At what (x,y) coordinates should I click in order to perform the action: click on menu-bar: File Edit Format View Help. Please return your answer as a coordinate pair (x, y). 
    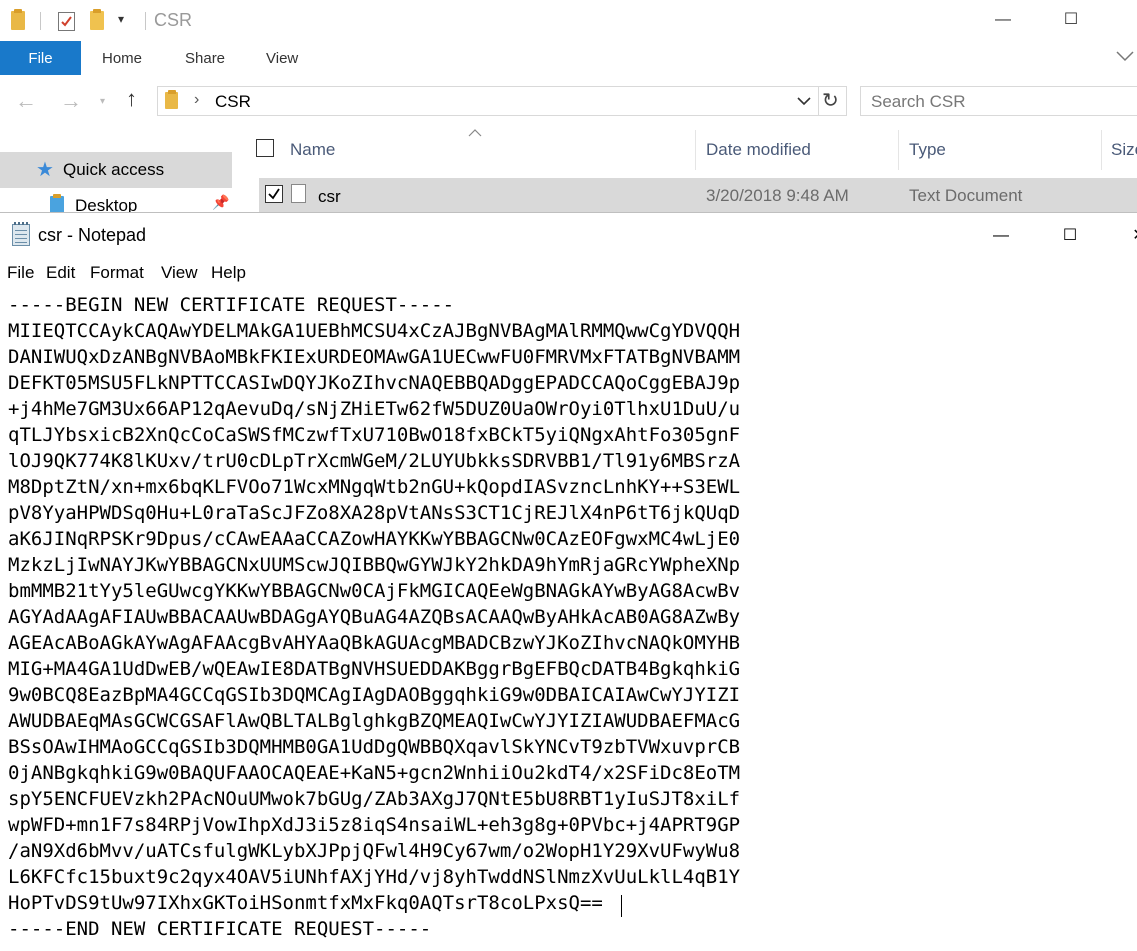
    Looking at the image, I should click on (568, 274).